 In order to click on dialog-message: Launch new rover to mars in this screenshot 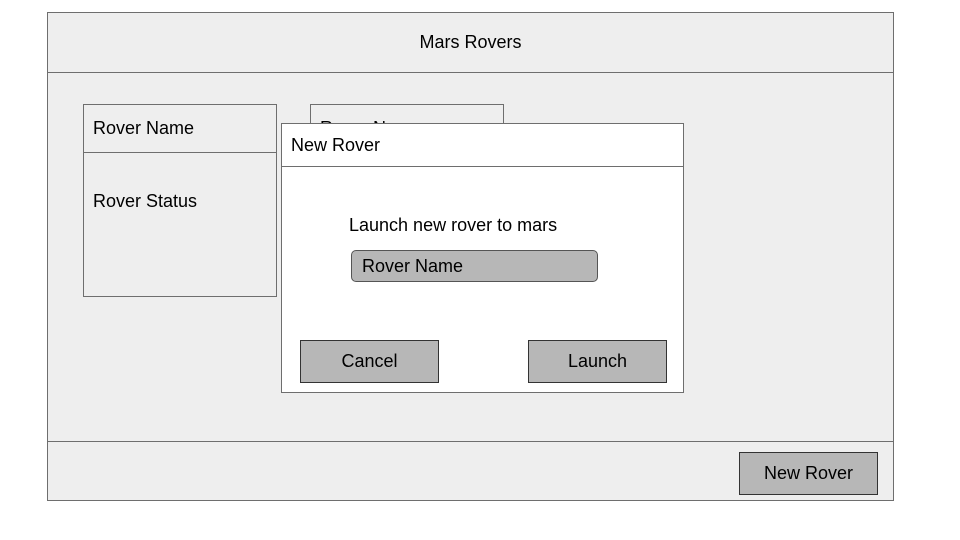, I will do `click(453, 225)`.